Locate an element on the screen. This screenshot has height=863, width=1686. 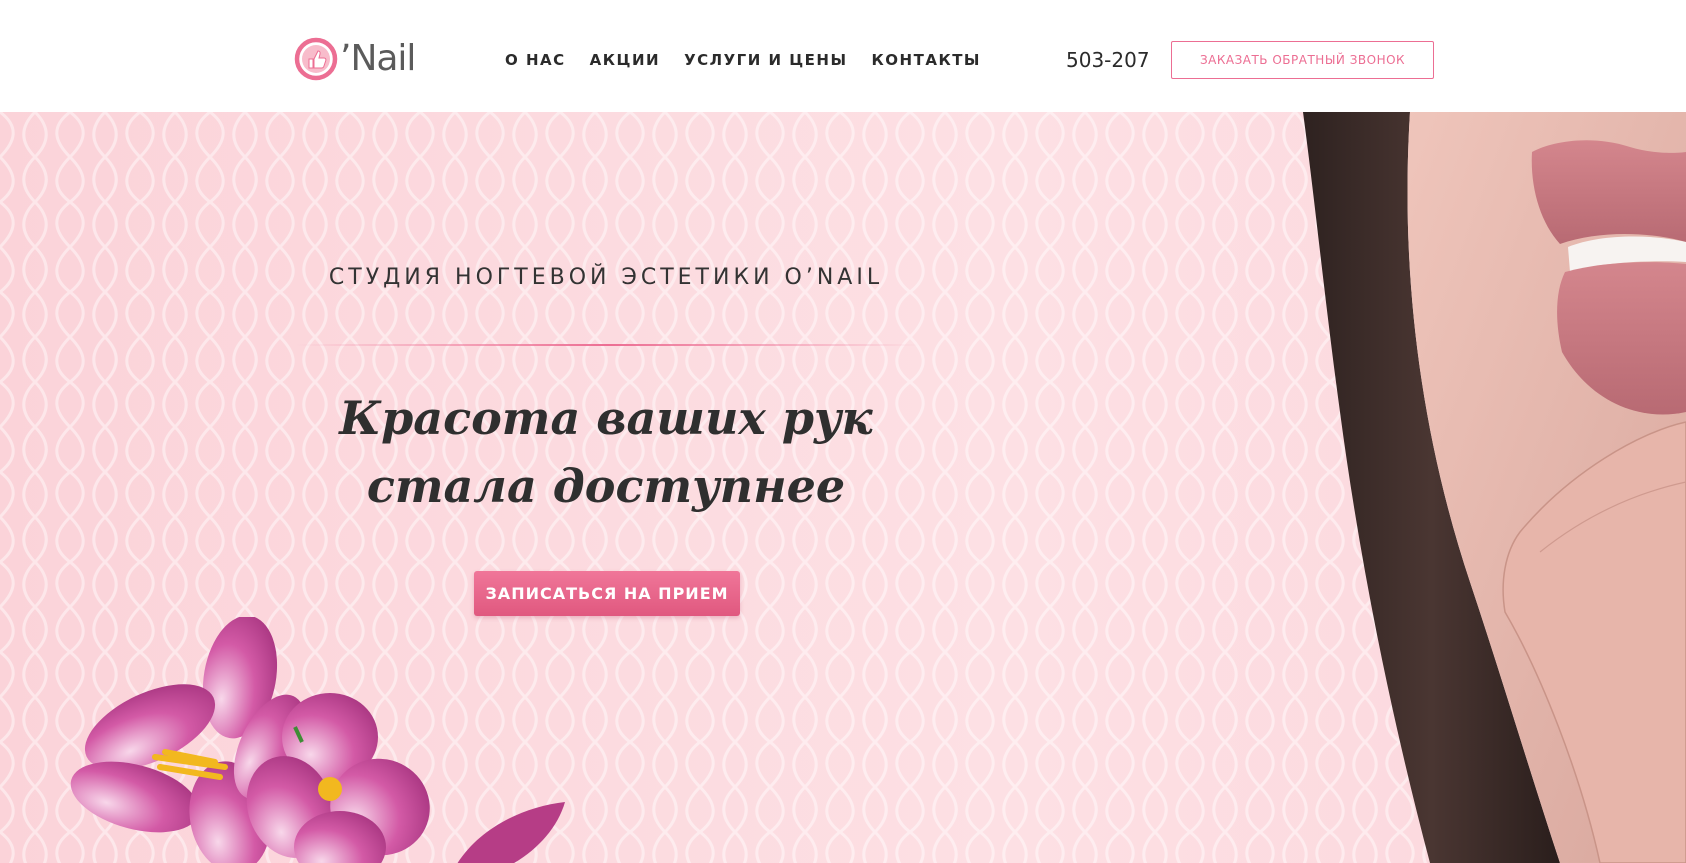
nav-item-about: О НАС is located at coordinates (535, 60).